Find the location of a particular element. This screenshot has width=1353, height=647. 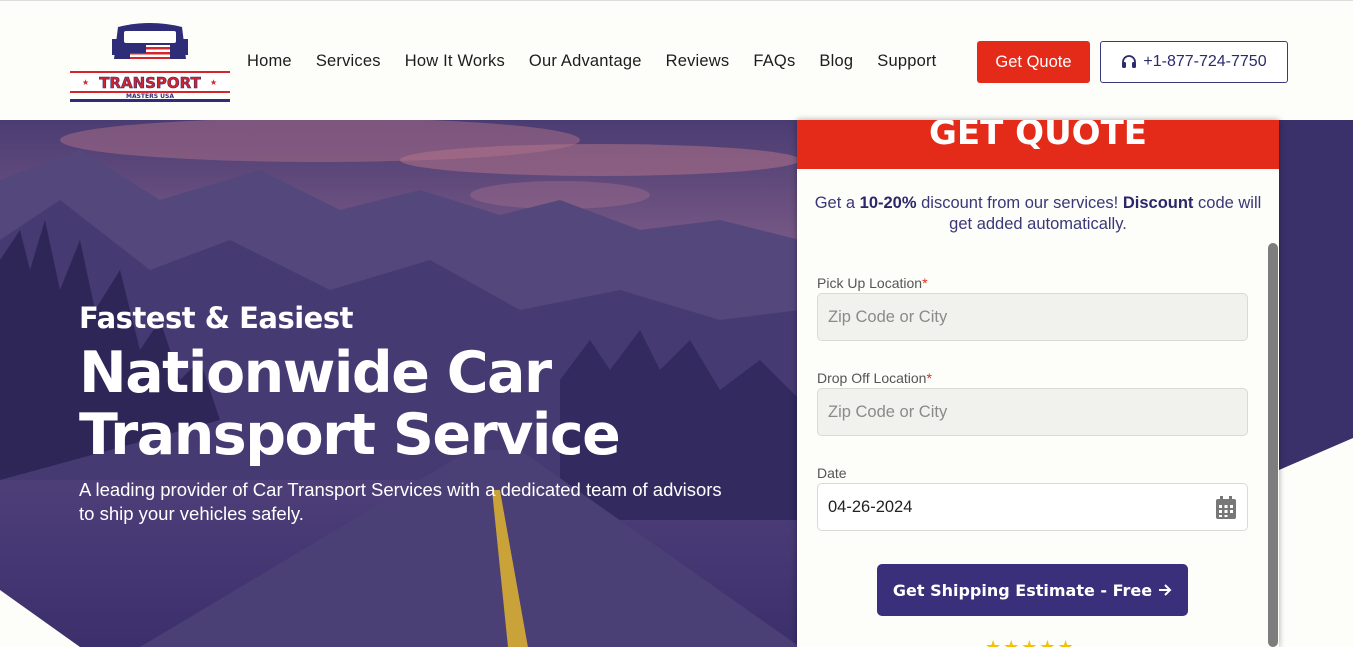

get-shipping-estimate-button: Get Shipping Estimate - Free is located at coordinates (1032, 590).